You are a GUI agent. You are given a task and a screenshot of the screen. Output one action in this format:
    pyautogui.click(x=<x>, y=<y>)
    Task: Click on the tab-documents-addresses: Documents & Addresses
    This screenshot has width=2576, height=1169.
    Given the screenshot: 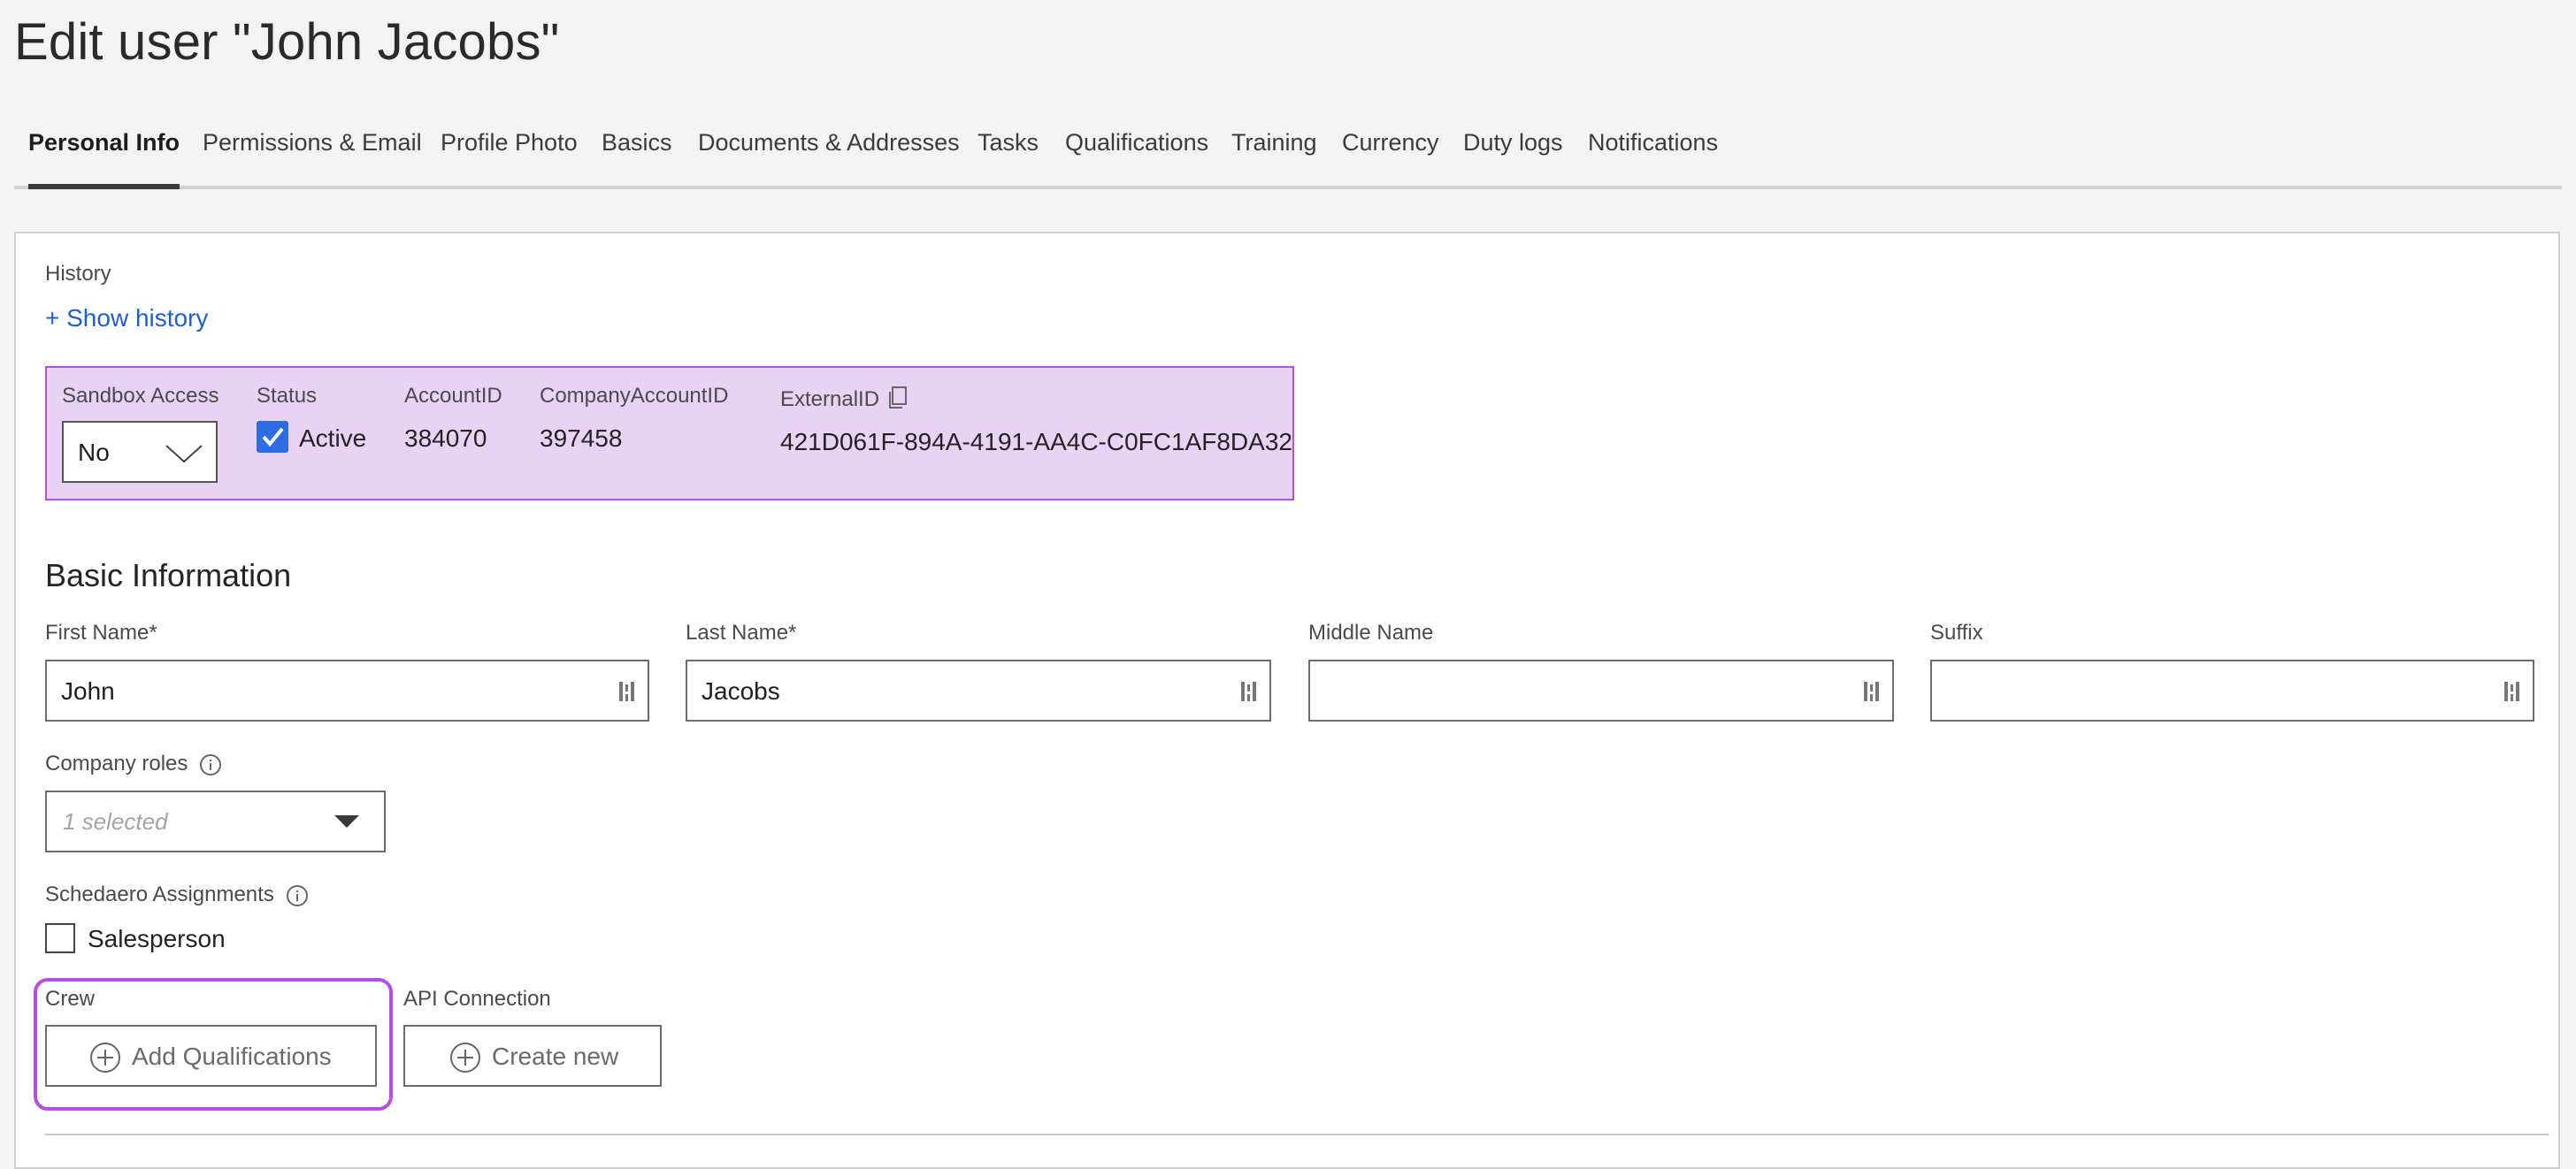 What is the action you would take?
    pyautogui.click(x=829, y=148)
    